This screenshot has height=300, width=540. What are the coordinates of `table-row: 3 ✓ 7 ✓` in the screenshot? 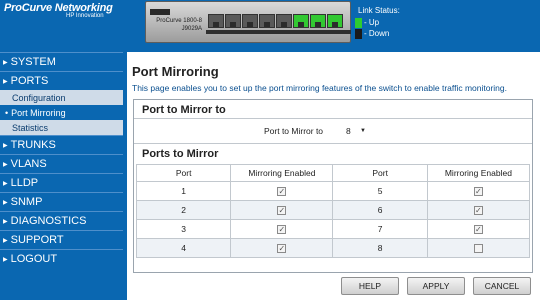 It's located at (333, 229).